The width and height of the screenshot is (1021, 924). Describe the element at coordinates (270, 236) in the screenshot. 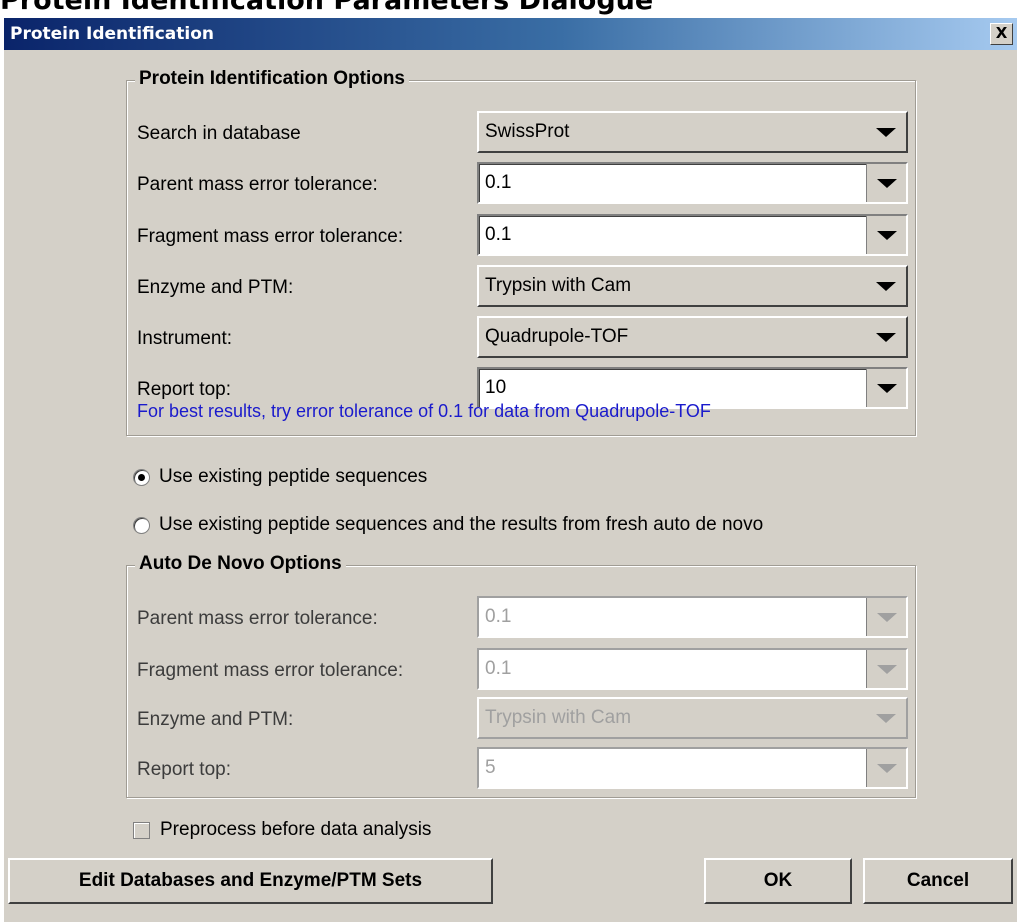

I see `fragment-mass-tolerance-label: Fragment mass error tolerance:` at that location.